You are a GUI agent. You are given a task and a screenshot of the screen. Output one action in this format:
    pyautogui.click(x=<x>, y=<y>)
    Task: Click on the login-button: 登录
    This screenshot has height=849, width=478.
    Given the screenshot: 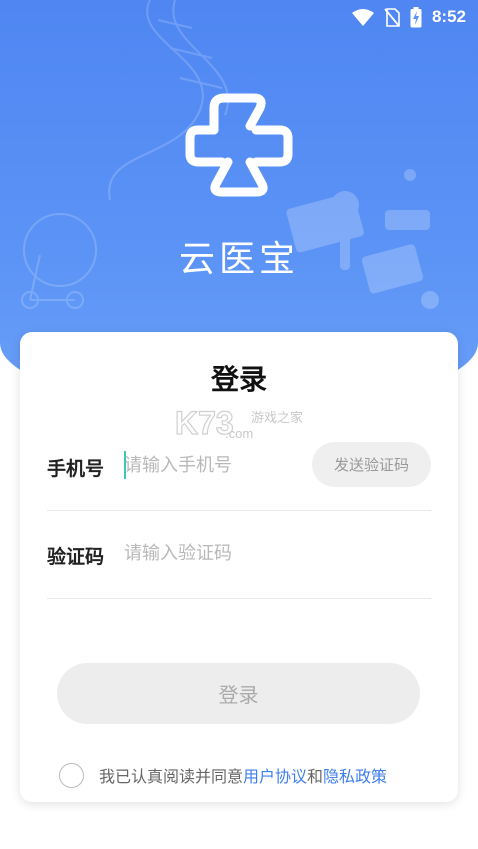 What is the action you would take?
    pyautogui.click(x=238, y=693)
    